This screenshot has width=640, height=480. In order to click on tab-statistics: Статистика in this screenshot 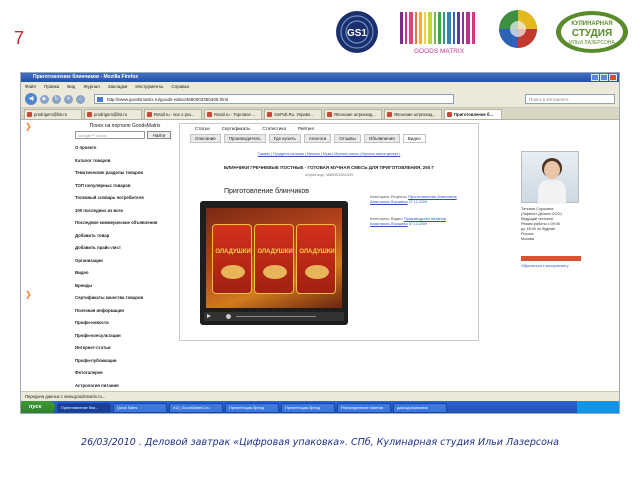, I will do `click(274, 128)`.